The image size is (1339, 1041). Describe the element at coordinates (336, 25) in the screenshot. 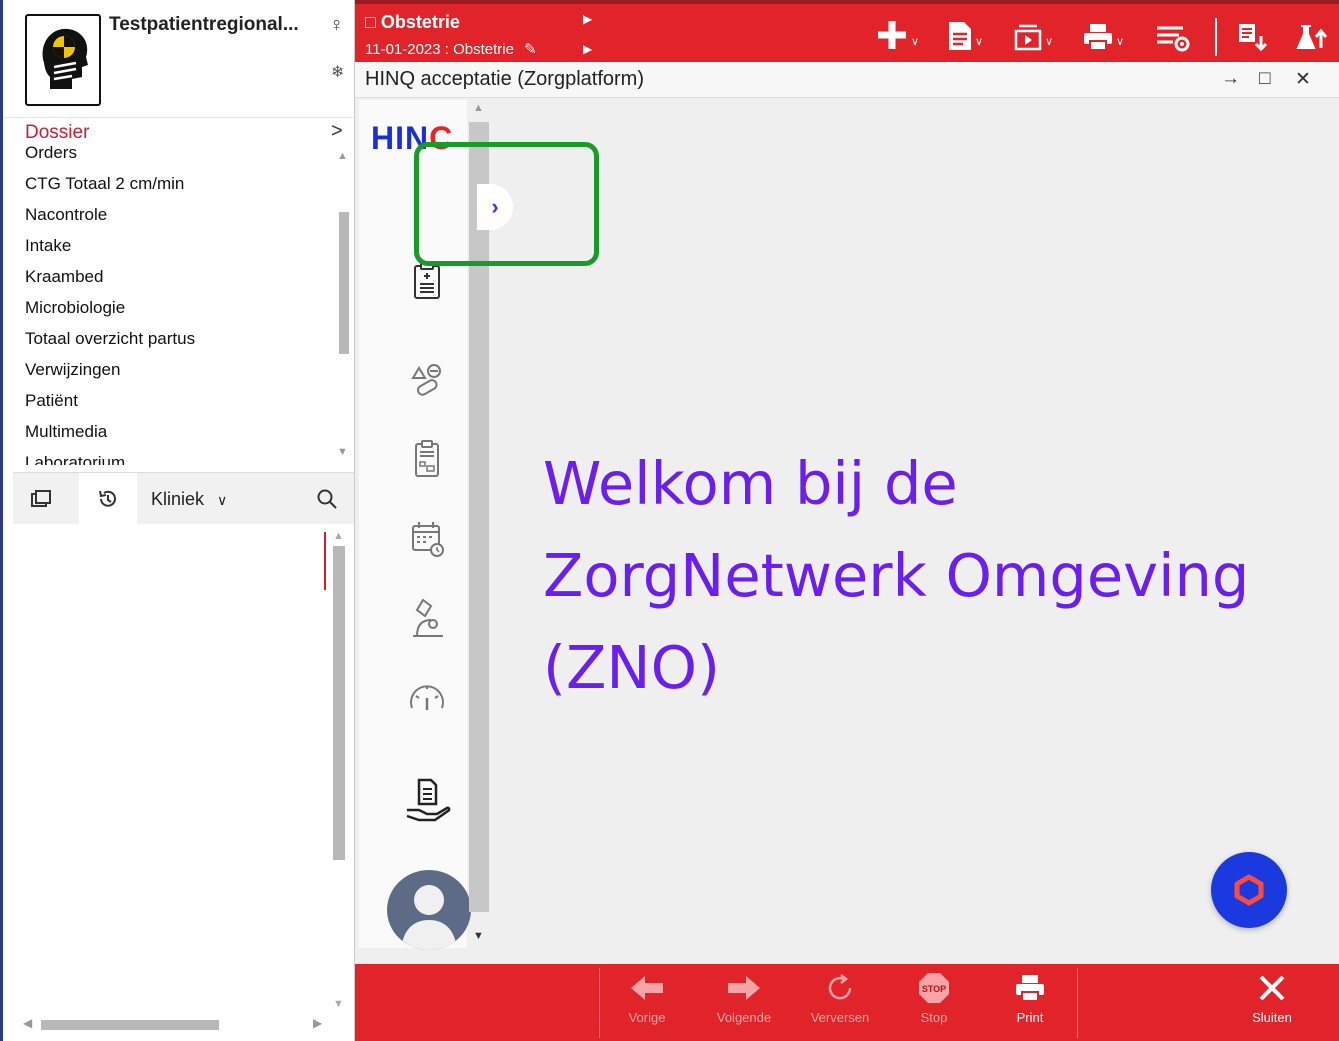

I see `female-gender-icon: ♀` at that location.